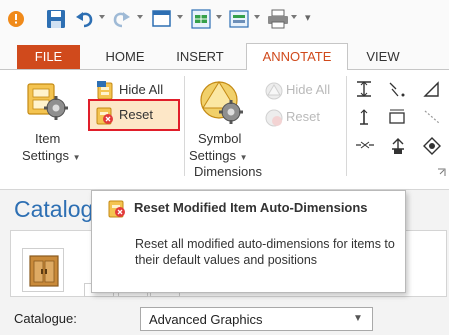 This screenshot has height=335, width=449. What do you see at coordinates (308, 89) in the screenshot?
I see `symbol-hide-all-label: Hide All` at bounding box center [308, 89].